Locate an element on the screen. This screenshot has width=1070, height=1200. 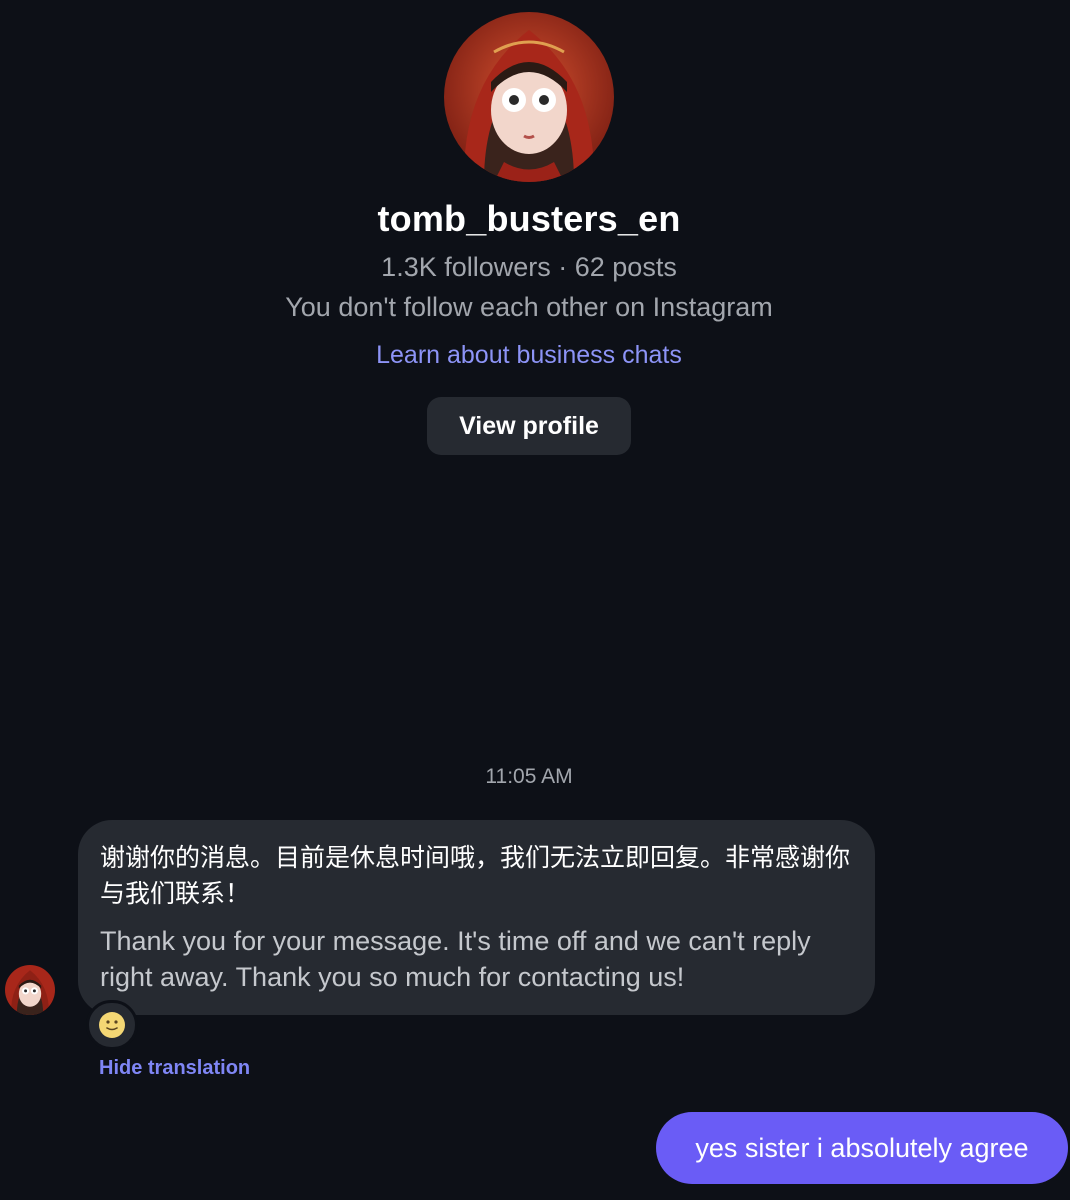
outgoing-message-text: yes sister i absolutely agree is located at coordinates (862, 1147).